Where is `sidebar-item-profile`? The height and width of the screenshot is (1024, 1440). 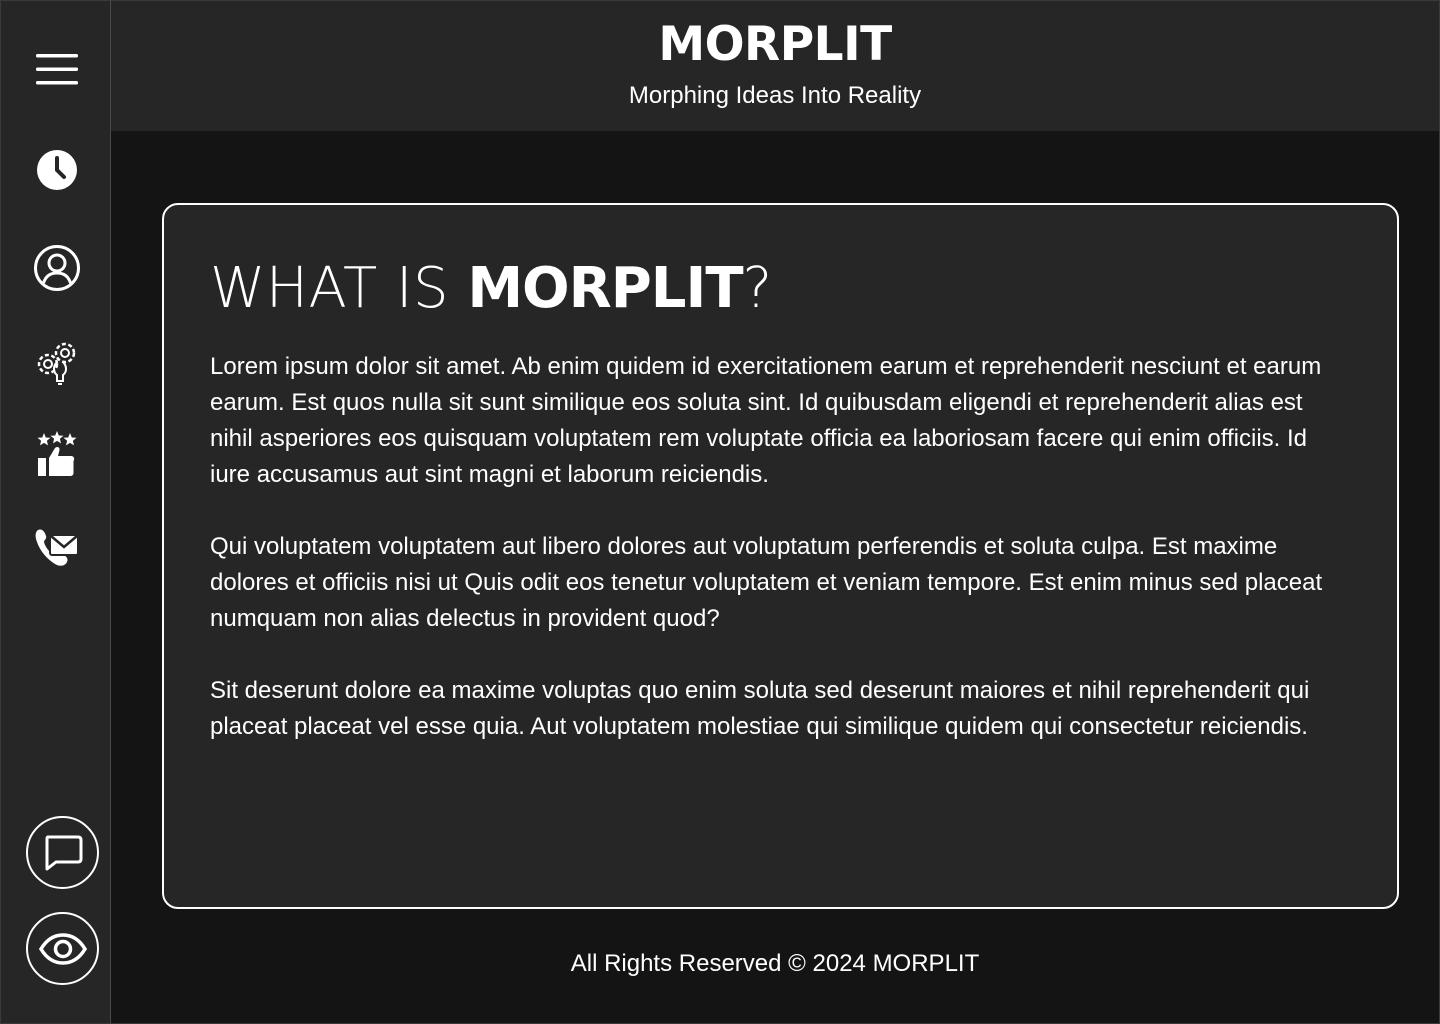 sidebar-item-profile is located at coordinates (57, 268).